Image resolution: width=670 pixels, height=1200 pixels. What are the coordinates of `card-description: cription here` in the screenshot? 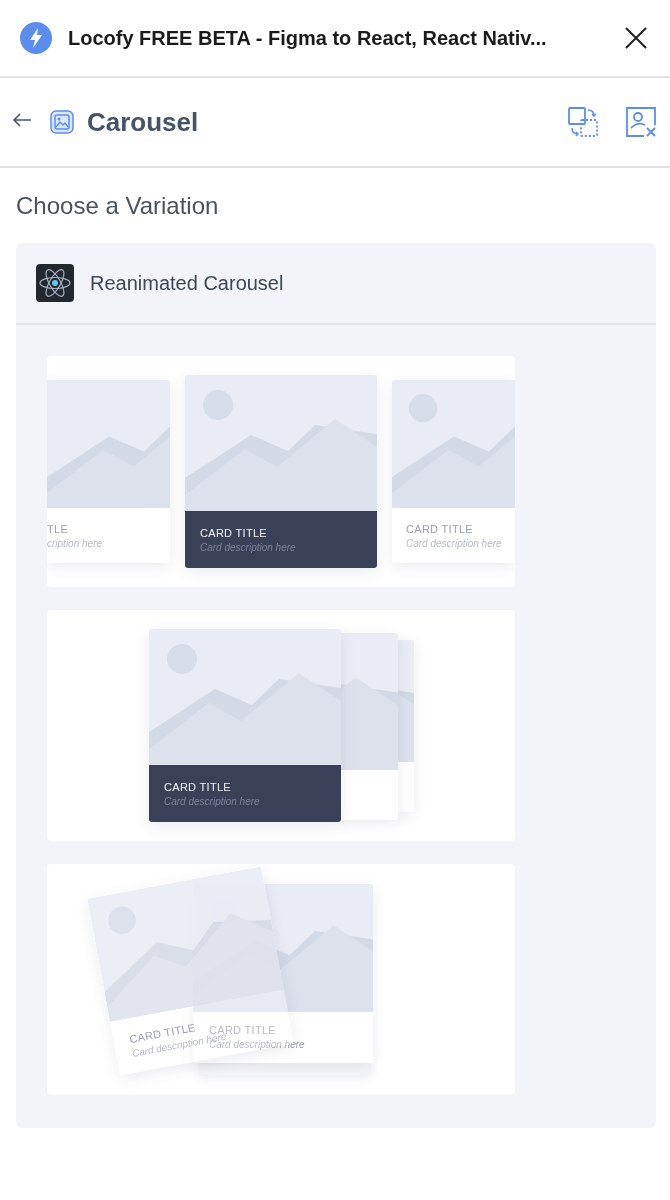 It's located at (75, 543).